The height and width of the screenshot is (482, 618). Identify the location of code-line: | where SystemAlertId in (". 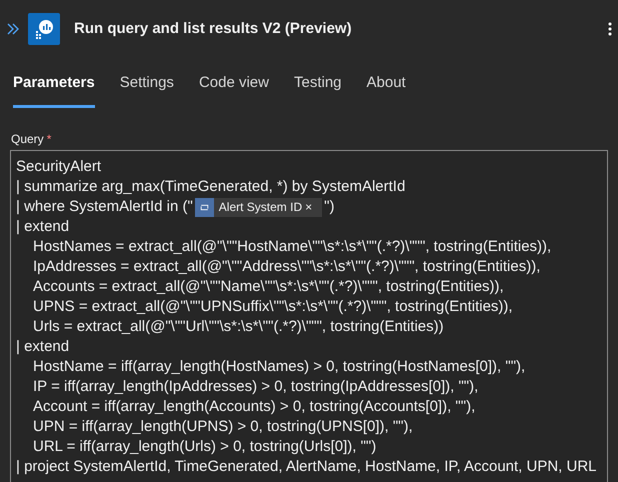
(104, 207).